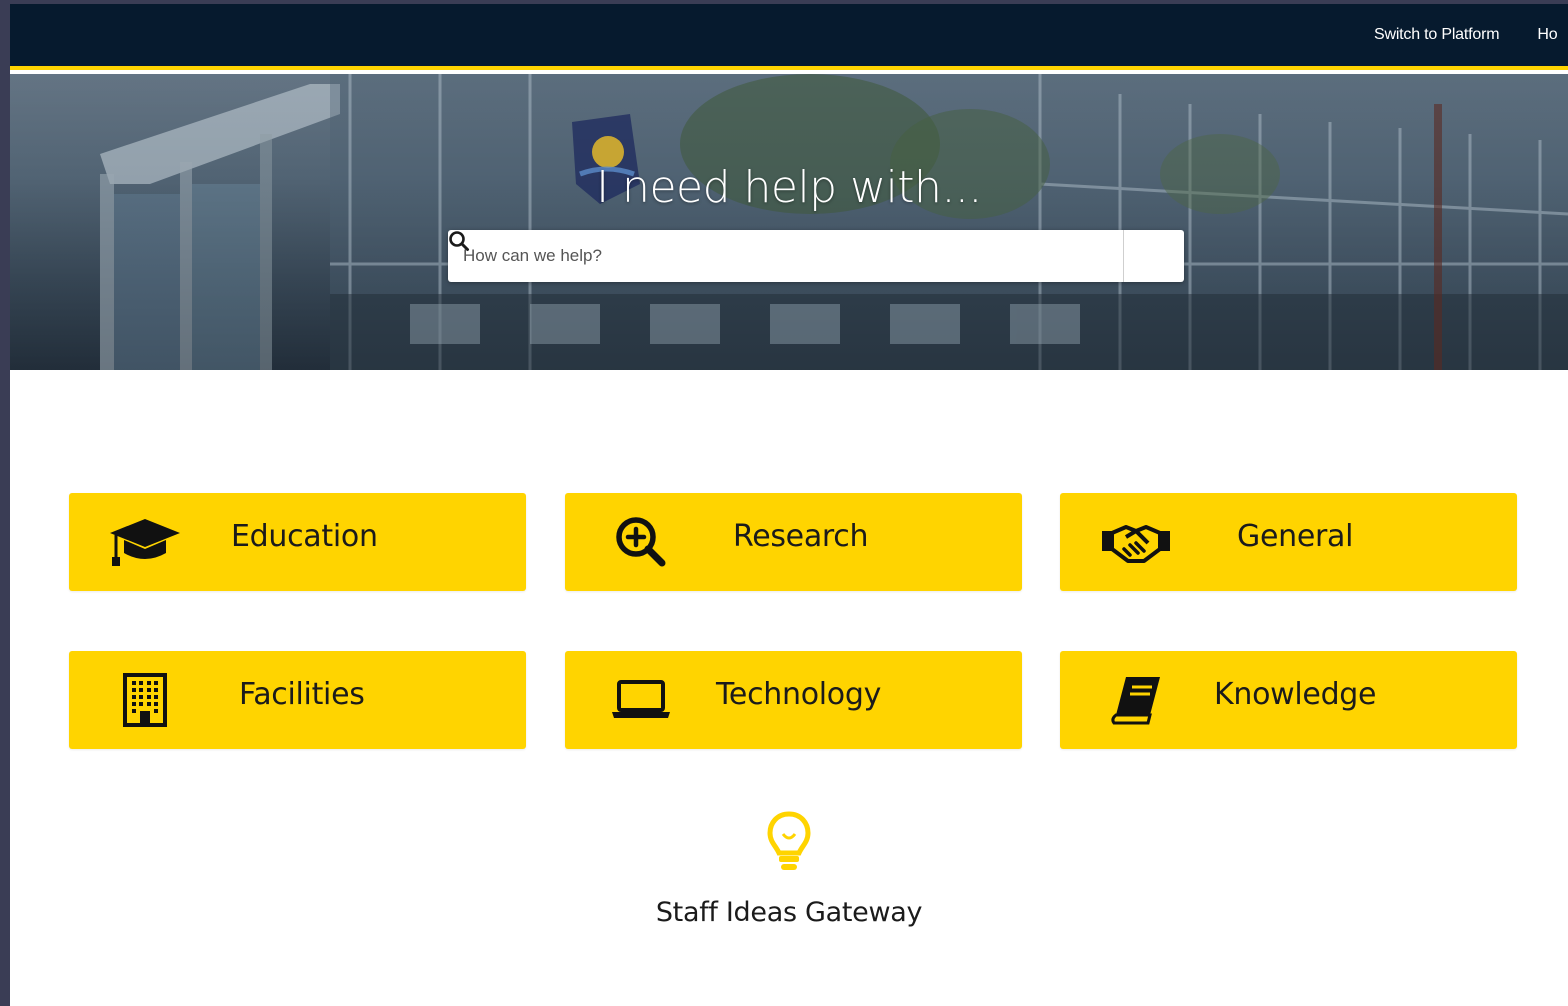 This screenshot has height=1006, width=1568. What do you see at coordinates (801, 536) in the screenshot?
I see `tile-label: Research` at bounding box center [801, 536].